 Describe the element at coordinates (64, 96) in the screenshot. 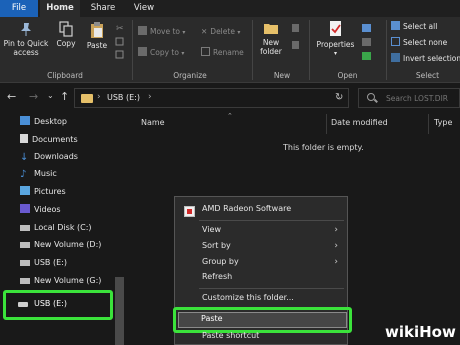

I see `up-button: ↑` at that location.